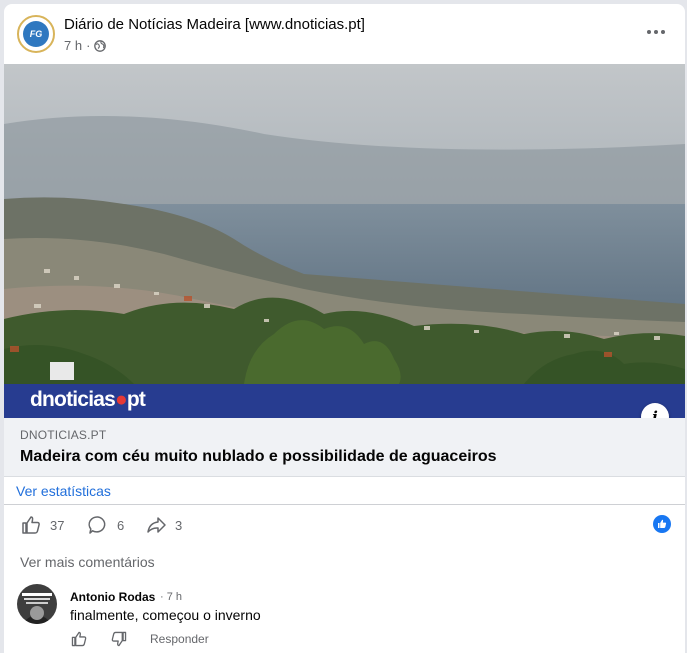 This screenshot has height=653, width=687. Describe the element at coordinates (121, 525) in the screenshot. I see `comment-count: 6` at that location.